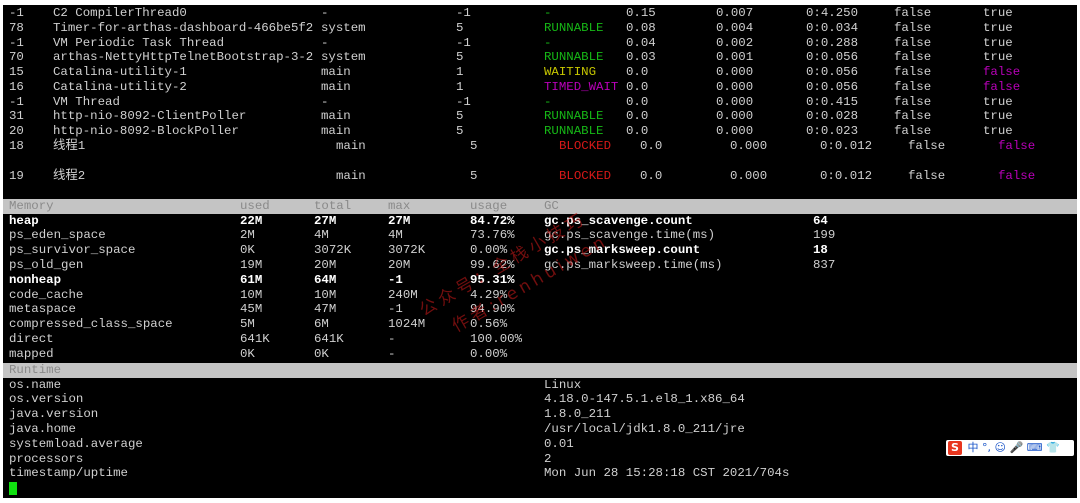  What do you see at coordinates (146, 131) in the screenshot?
I see `thread-name: http-nio-8092-BlockPoller` at bounding box center [146, 131].